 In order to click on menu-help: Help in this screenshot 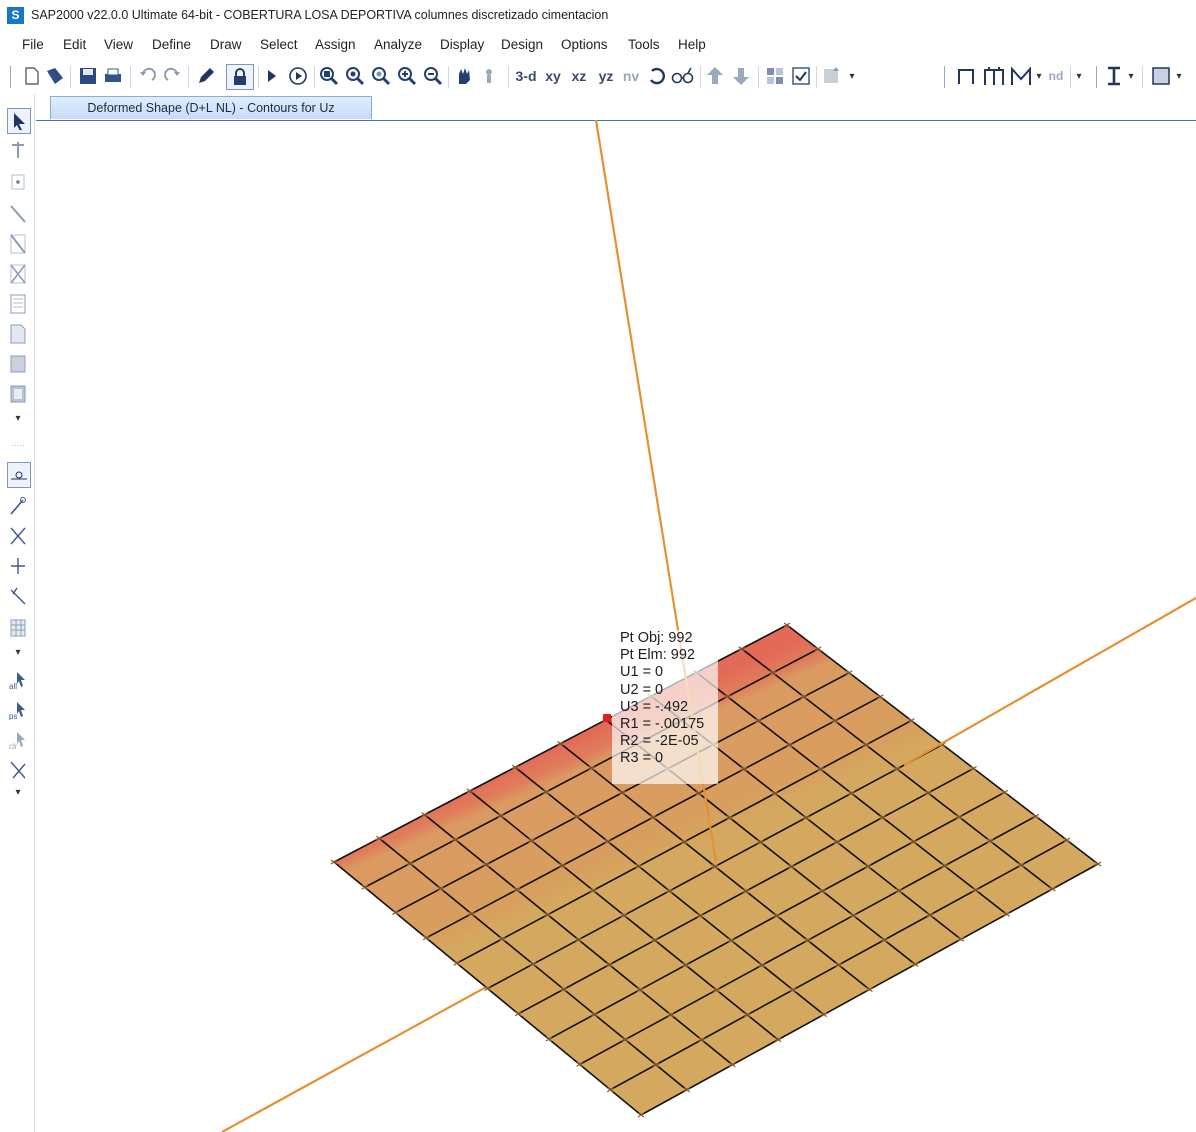, I will do `click(692, 44)`.